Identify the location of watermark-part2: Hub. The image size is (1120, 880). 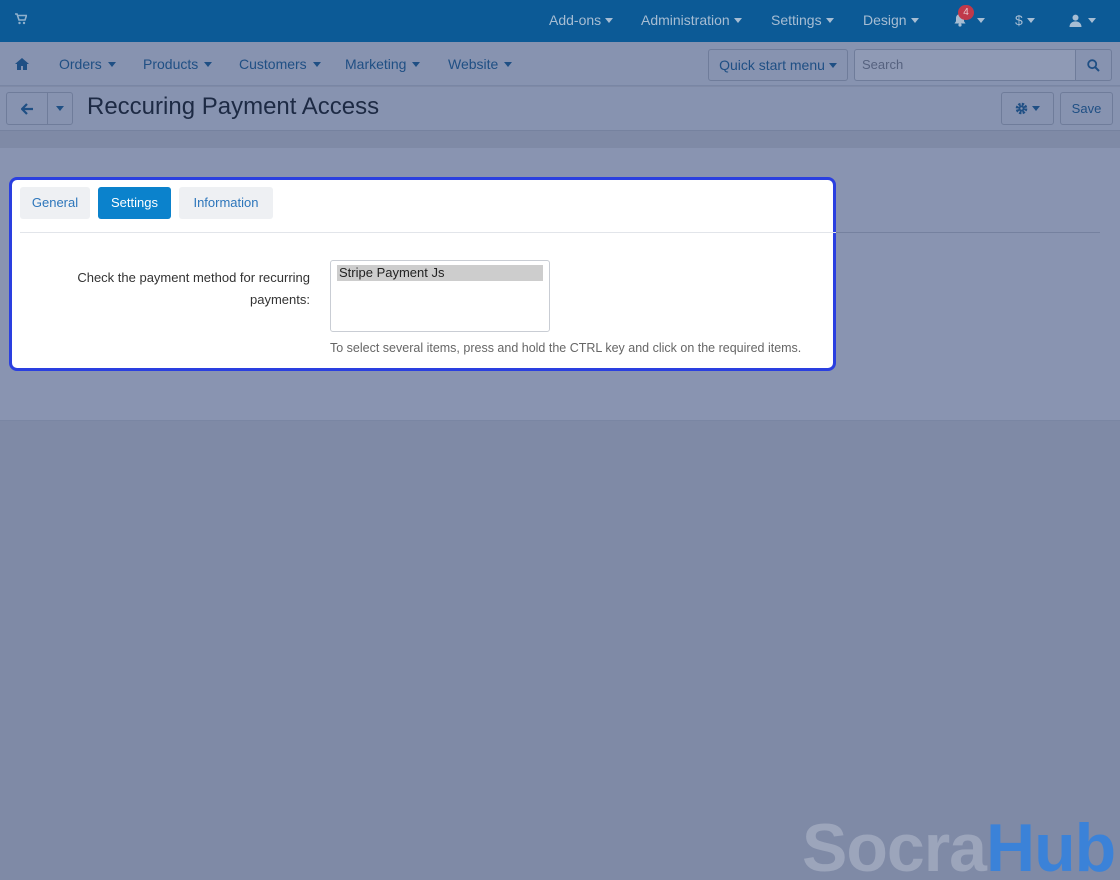
(1051, 845).